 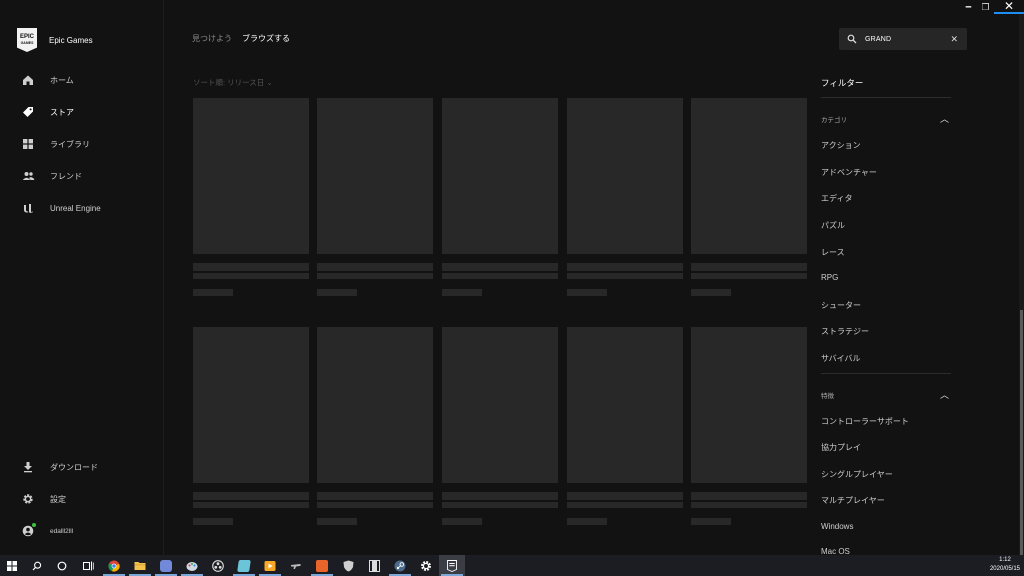 What do you see at coordinates (886, 394) in the screenshot?
I see `feature-section-header: 特徴 ︿` at bounding box center [886, 394].